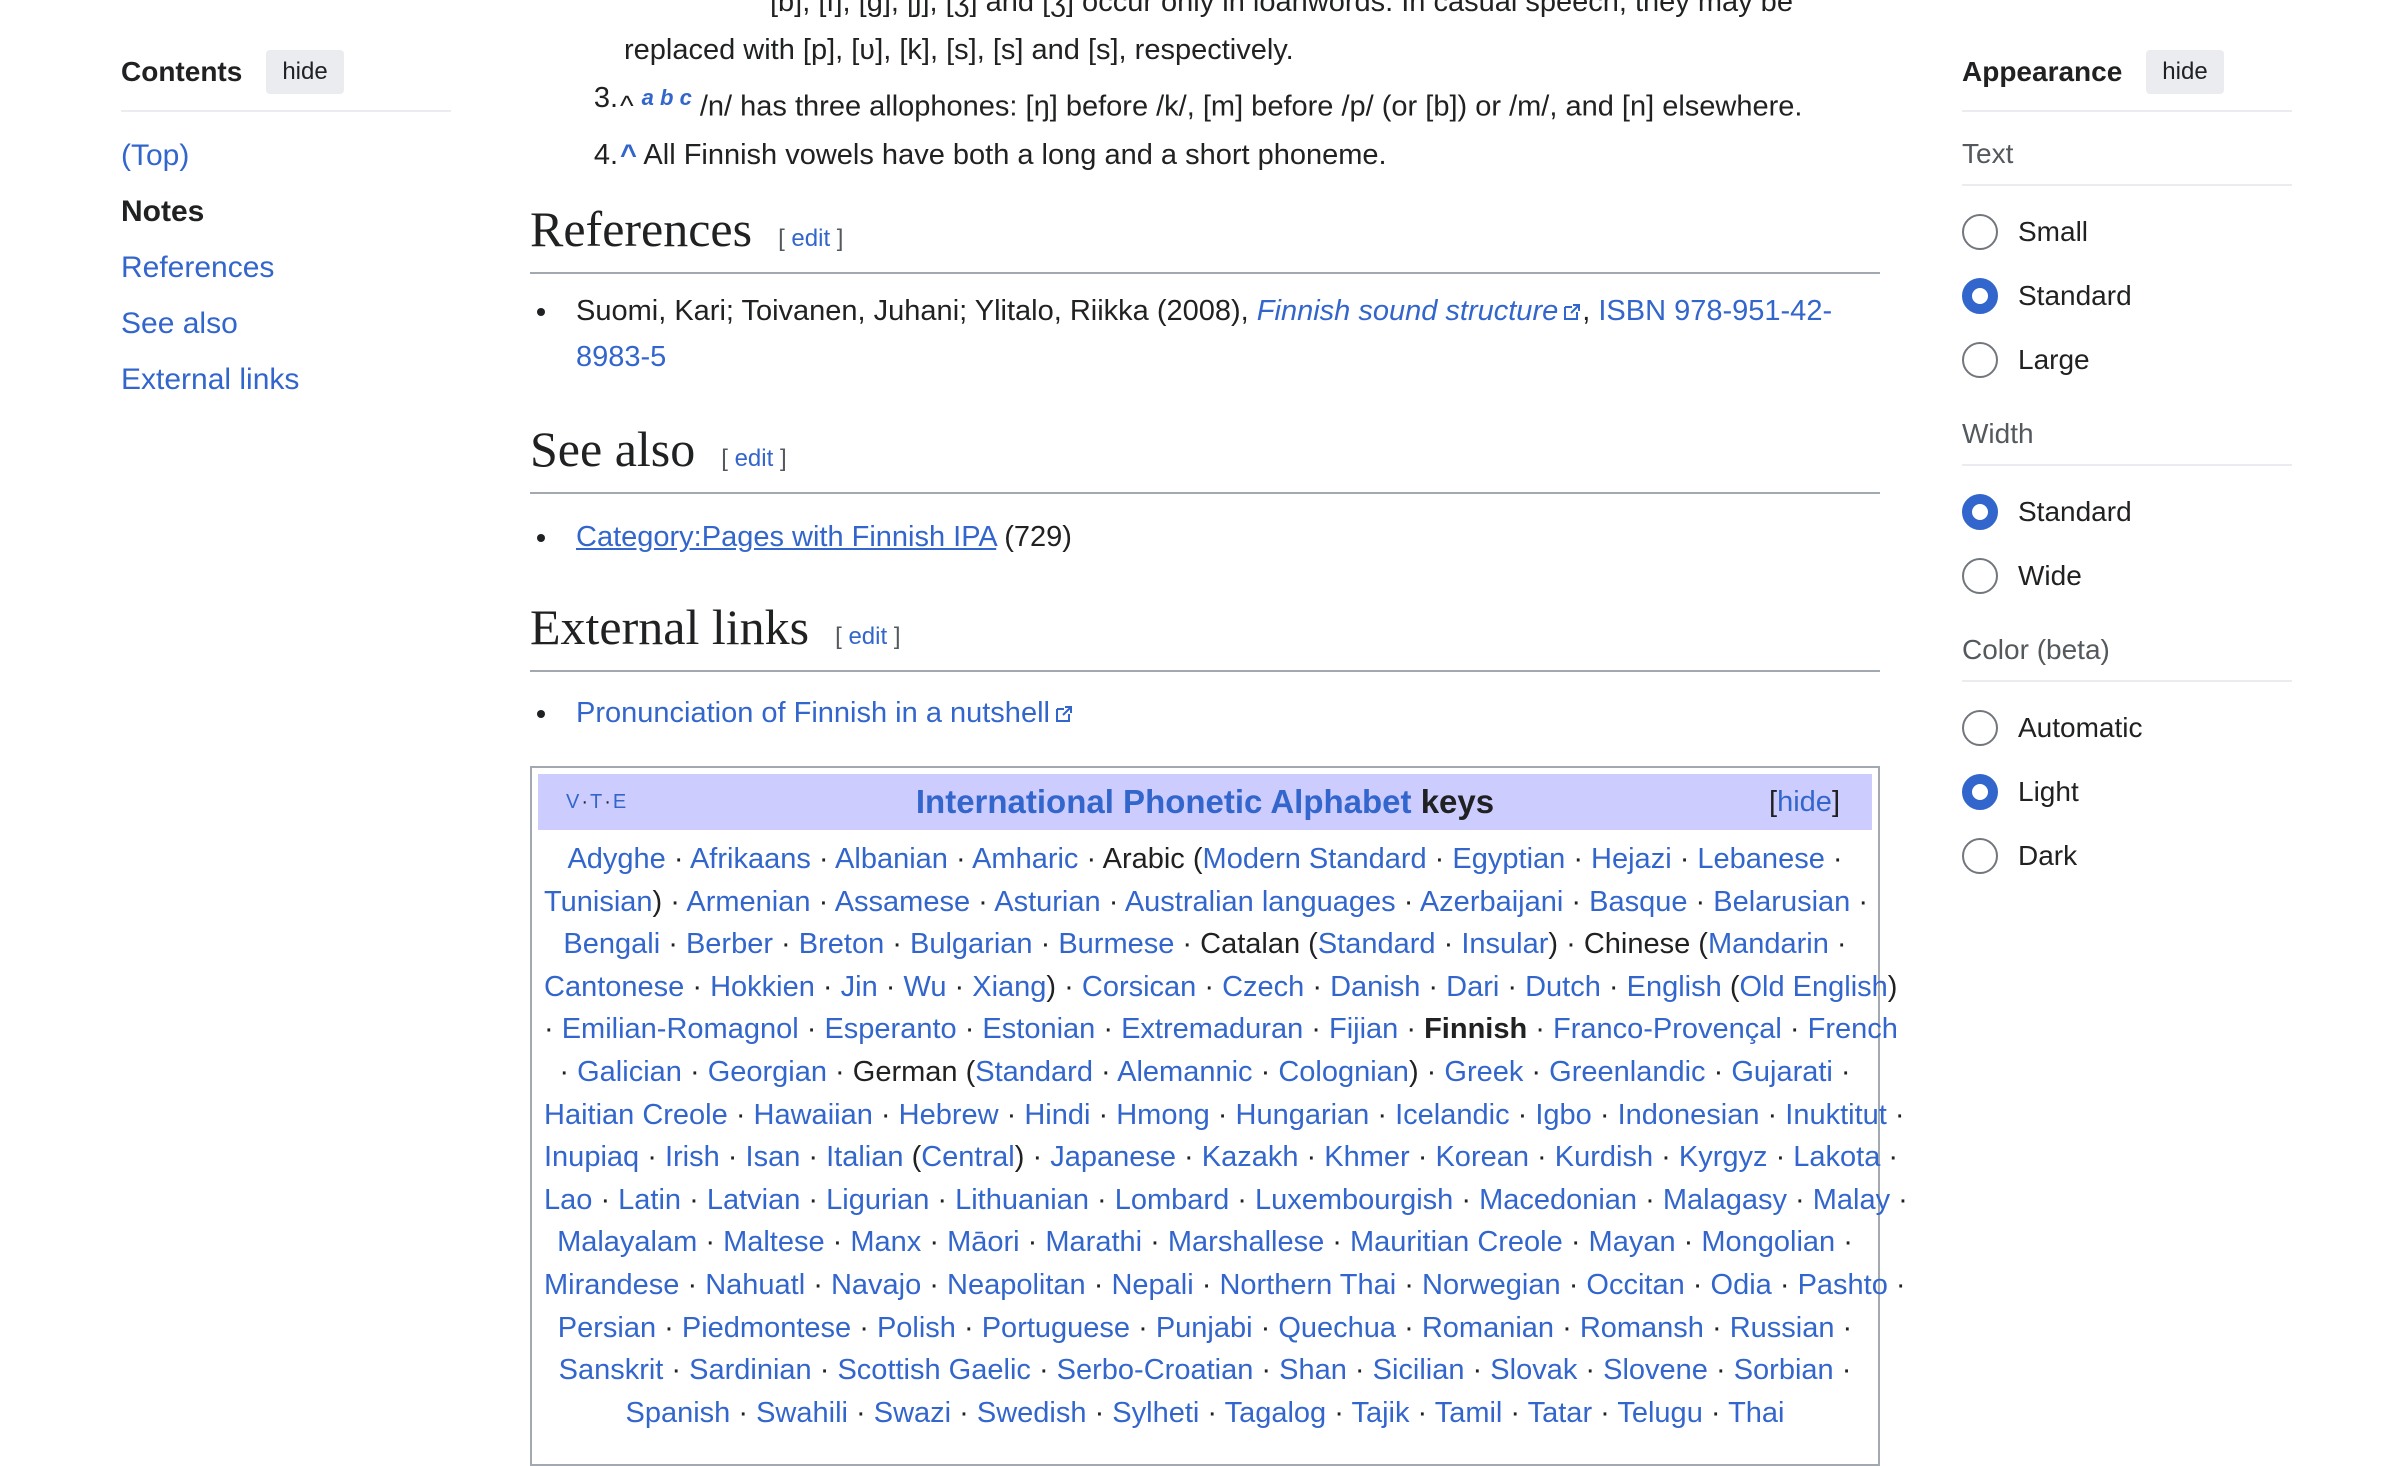 The width and height of the screenshot is (2400, 1466). I want to click on toc-hide-button: hide, so click(305, 72).